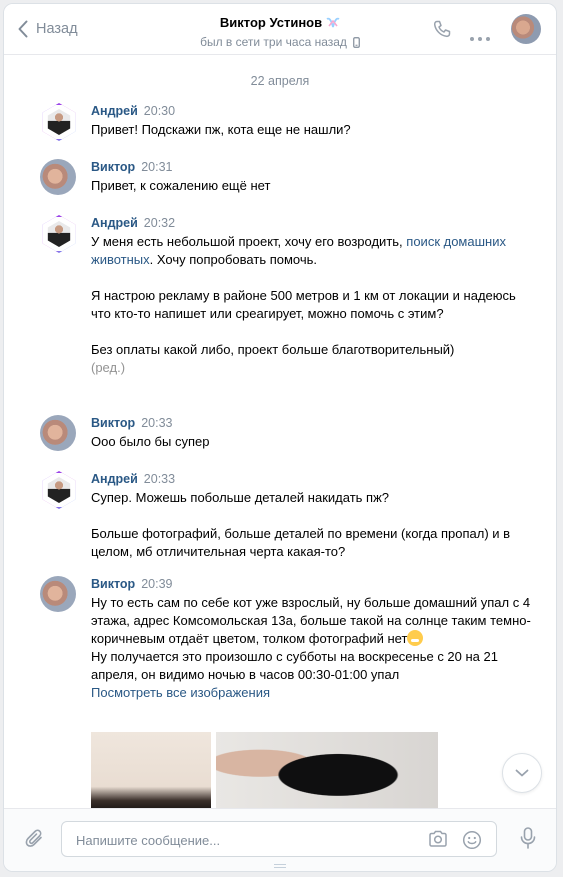 Image resolution: width=563 pixels, height=877 pixels. I want to click on voice-message-button, so click(528, 840).